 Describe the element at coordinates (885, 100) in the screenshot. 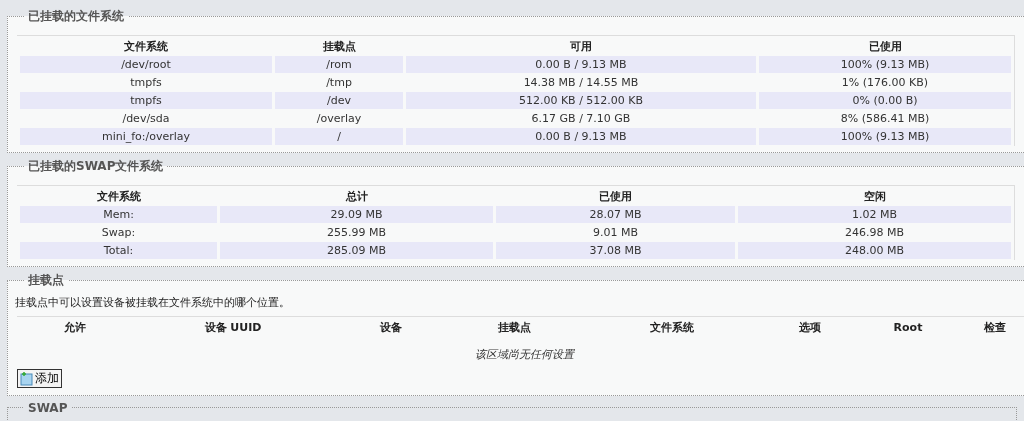

I see `table-cell: 0% (0.00 B)` at that location.